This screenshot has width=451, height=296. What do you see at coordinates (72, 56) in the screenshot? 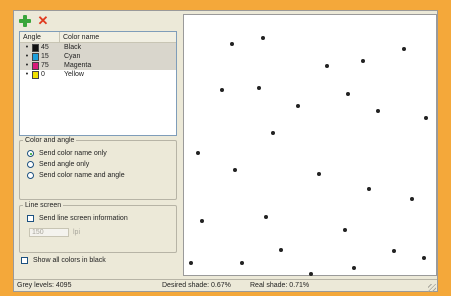
I see `color-name: Cyan` at bounding box center [72, 56].